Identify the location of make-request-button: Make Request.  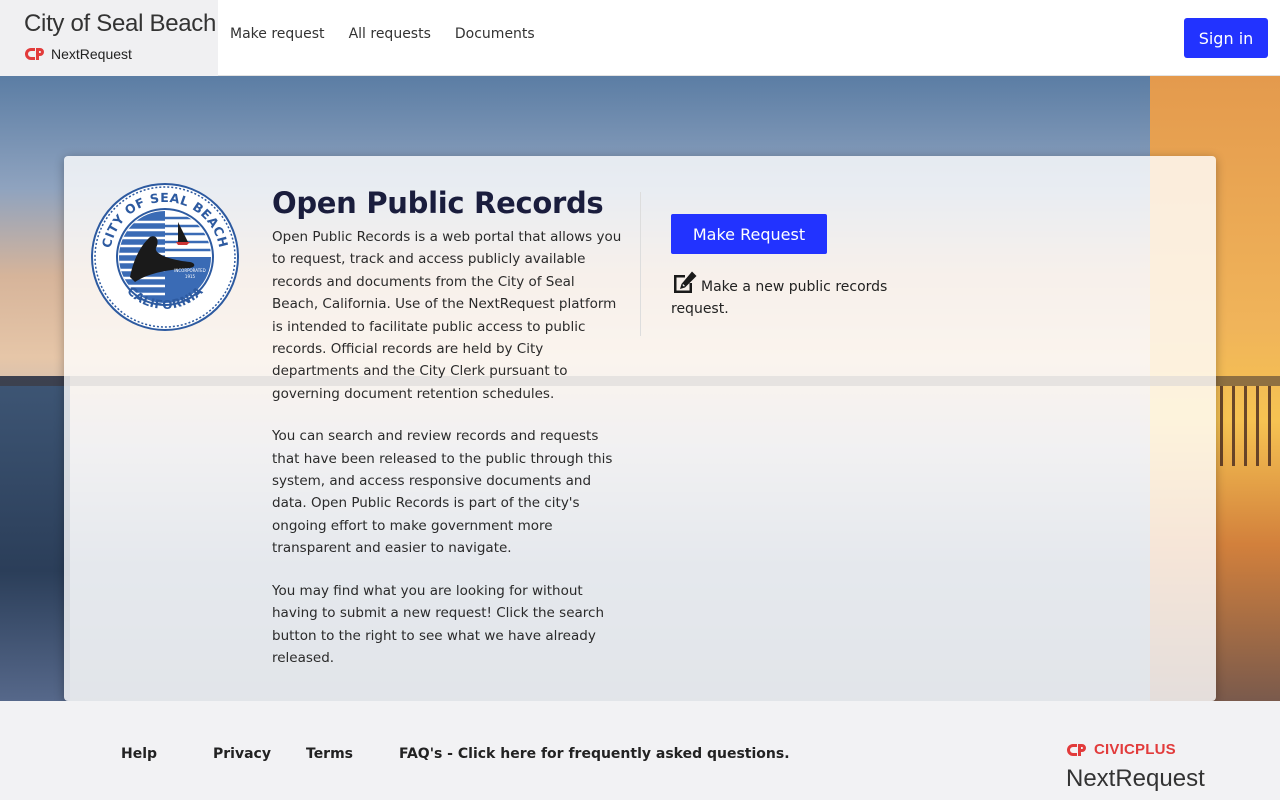
(749, 234).